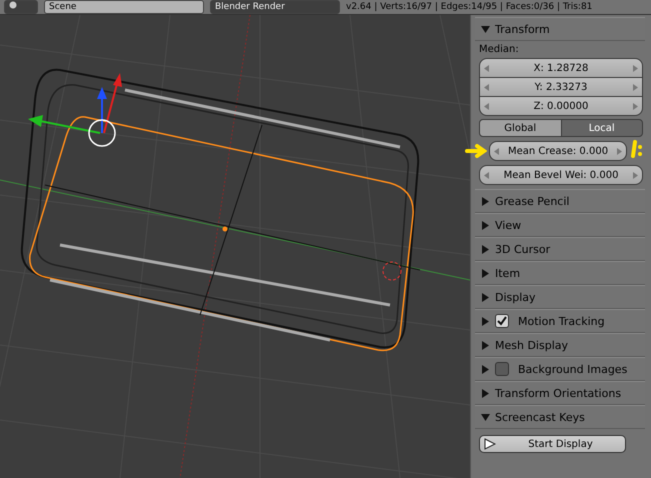 The height and width of the screenshot is (478, 651). What do you see at coordinates (560, 225) in the screenshot?
I see `panel-header: View` at bounding box center [560, 225].